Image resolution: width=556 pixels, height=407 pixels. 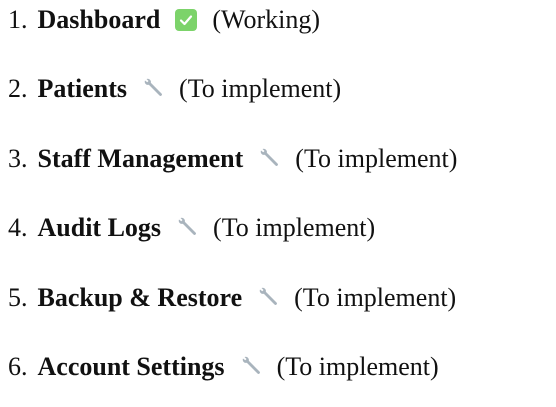 What do you see at coordinates (18, 158) in the screenshot?
I see `item-number: 3.` at bounding box center [18, 158].